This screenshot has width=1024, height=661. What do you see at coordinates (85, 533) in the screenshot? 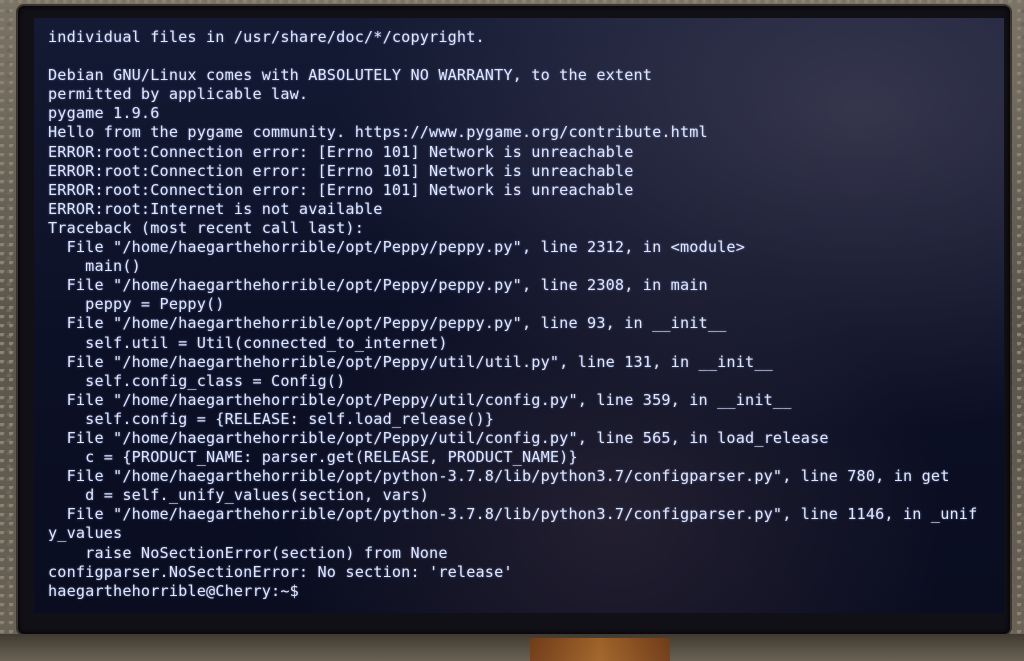
I see `terminal-line: y_values` at bounding box center [85, 533].